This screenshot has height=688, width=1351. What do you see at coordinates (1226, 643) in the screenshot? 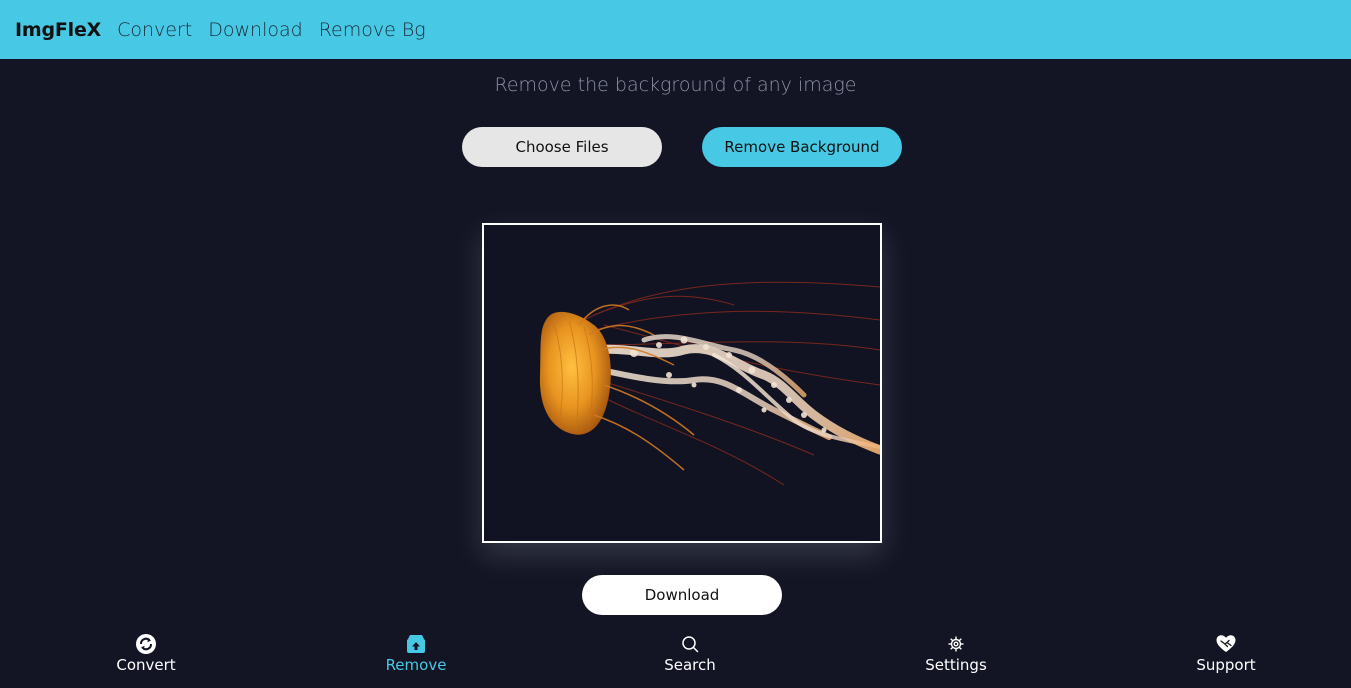
I see `heart-handshake-icon` at bounding box center [1226, 643].